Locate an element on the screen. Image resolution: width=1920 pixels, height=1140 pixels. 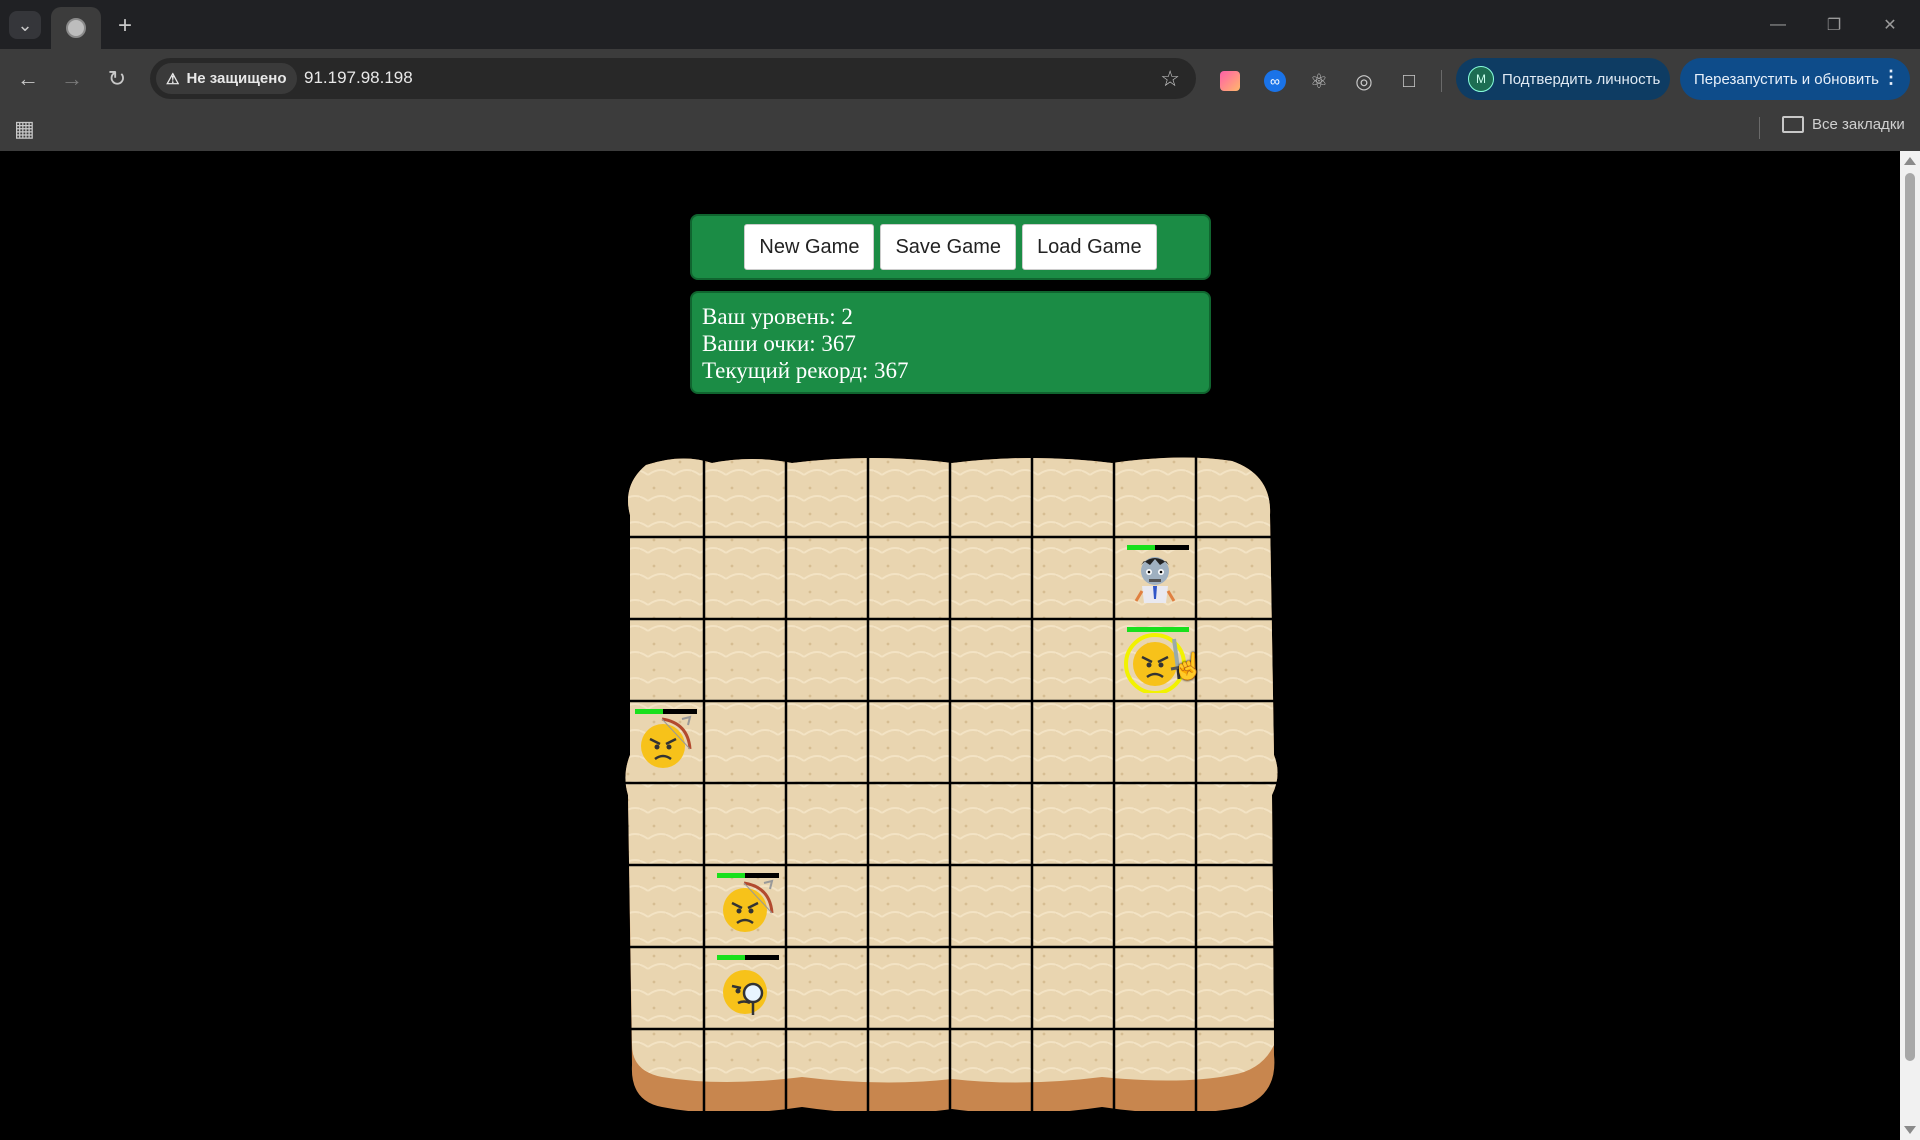
load-game-button: Load Game is located at coordinates (1089, 247).